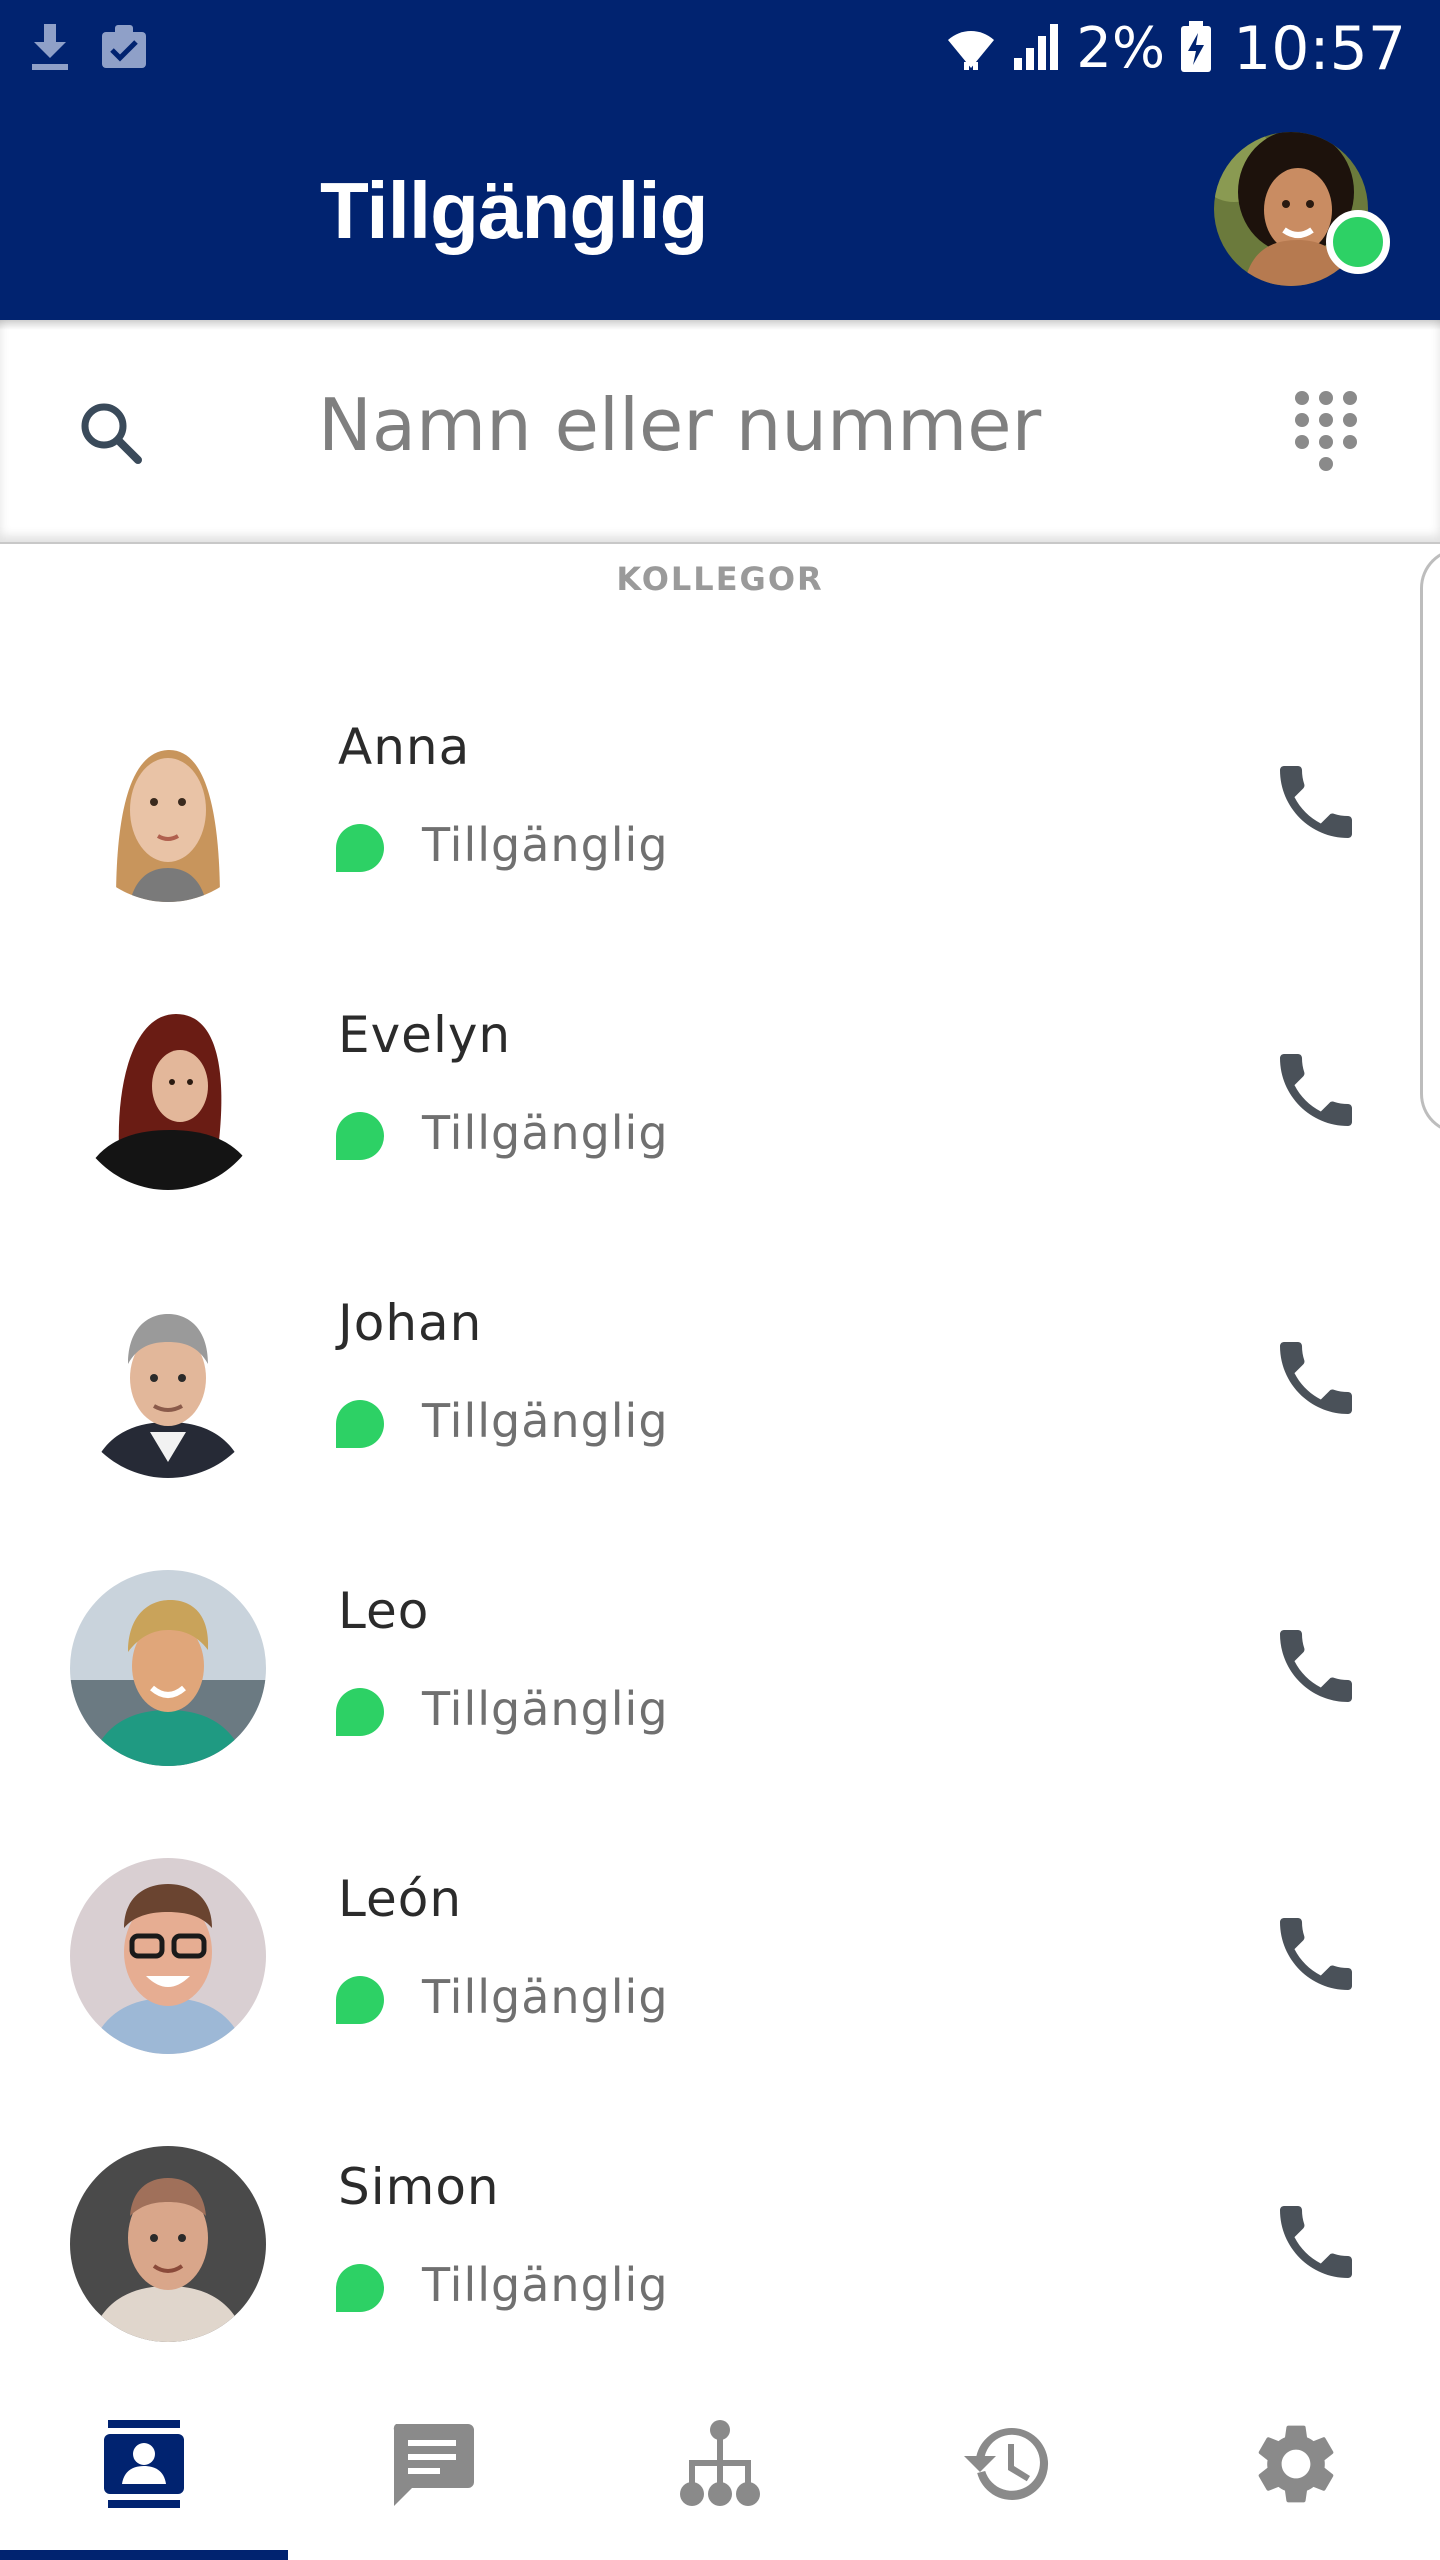 This screenshot has height=2560, width=1440. What do you see at coordinates (400, 1899) in the screenshot?
I see `contact-name: León` at bounding box center [400, 1899].